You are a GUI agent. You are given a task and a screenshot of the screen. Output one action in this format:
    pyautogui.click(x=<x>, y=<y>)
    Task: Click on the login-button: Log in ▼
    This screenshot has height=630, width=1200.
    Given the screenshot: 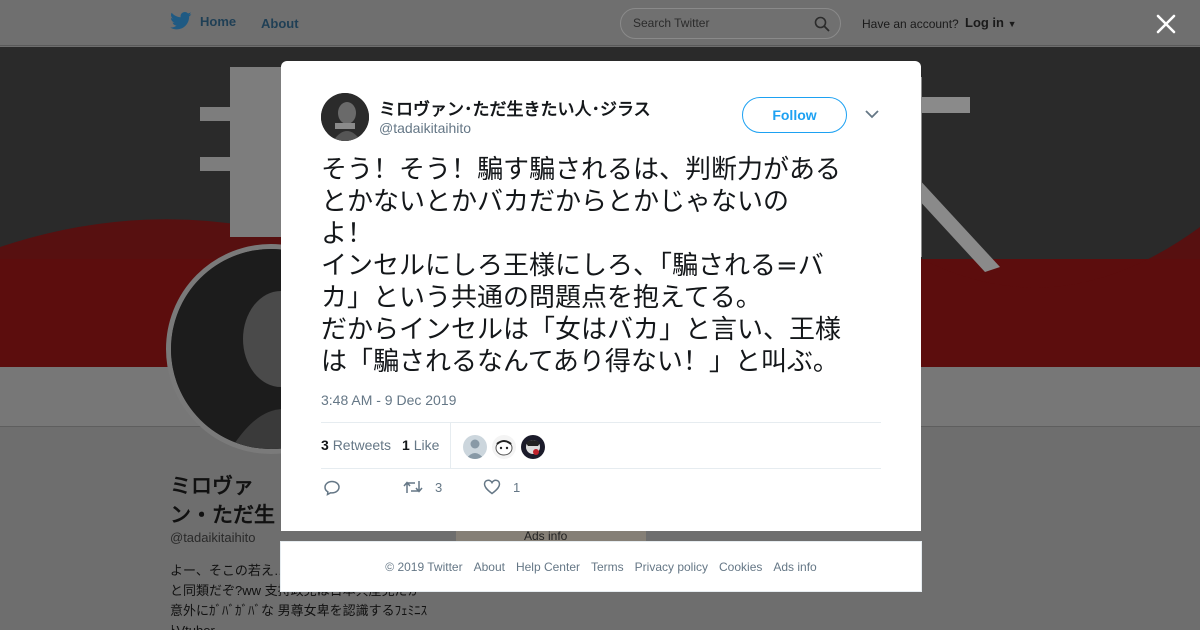 What is the action you would take?
    pyautogui.click(x=991, y=22)
    